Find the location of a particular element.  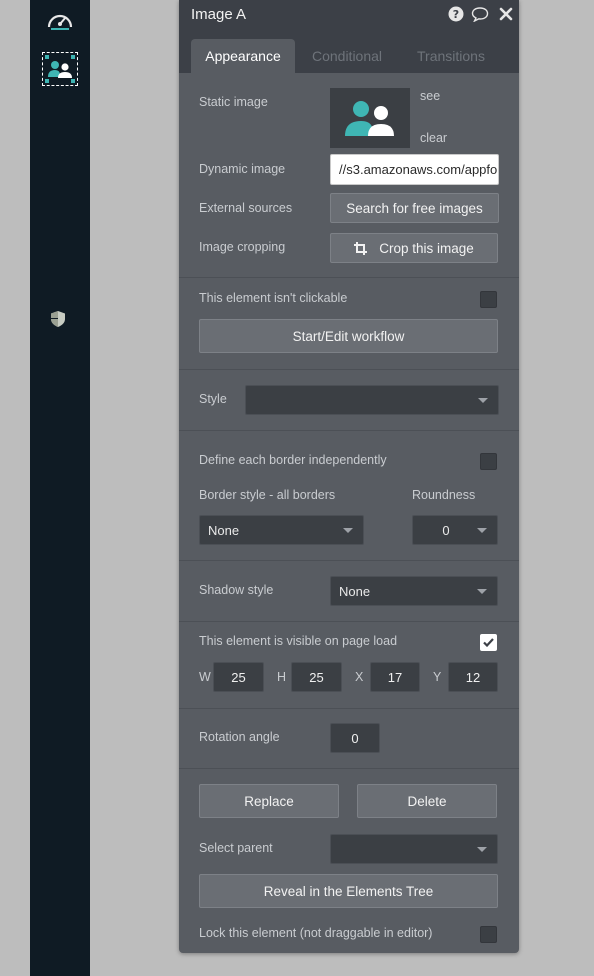

crop-image-button: Crop this image is located at coordinates (414, 248).